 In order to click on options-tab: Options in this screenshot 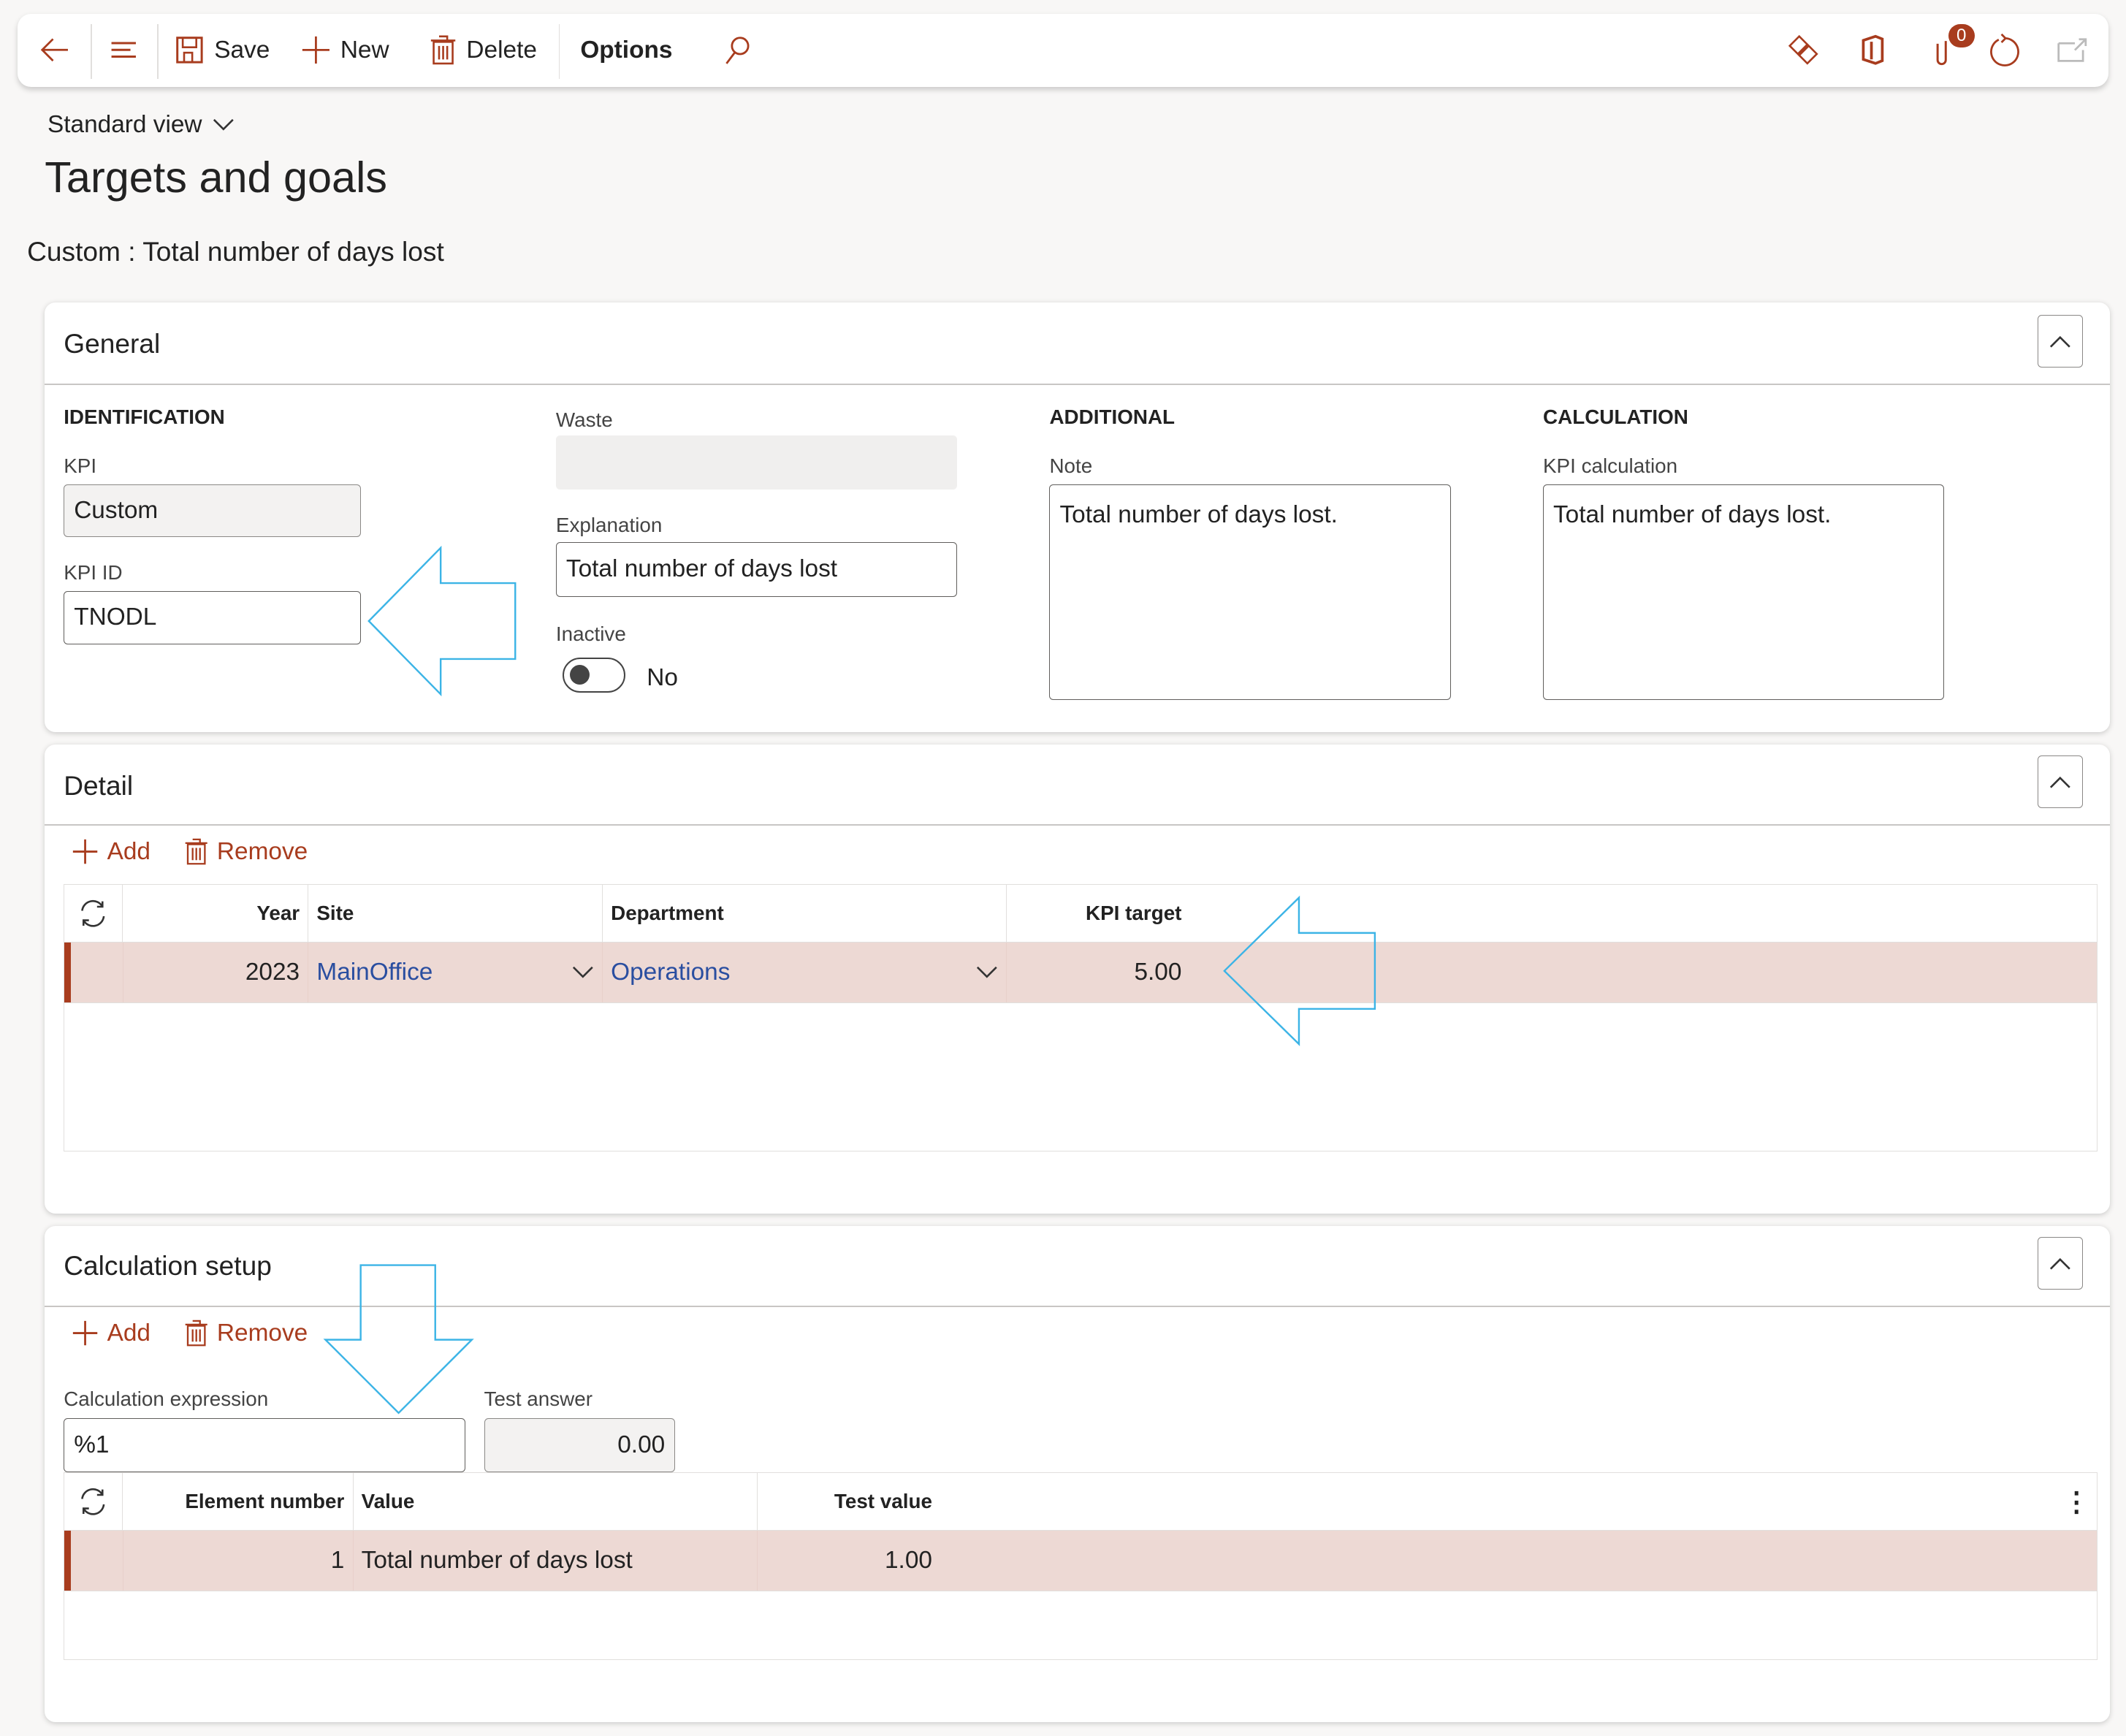, I will do `click(626, 50)`.